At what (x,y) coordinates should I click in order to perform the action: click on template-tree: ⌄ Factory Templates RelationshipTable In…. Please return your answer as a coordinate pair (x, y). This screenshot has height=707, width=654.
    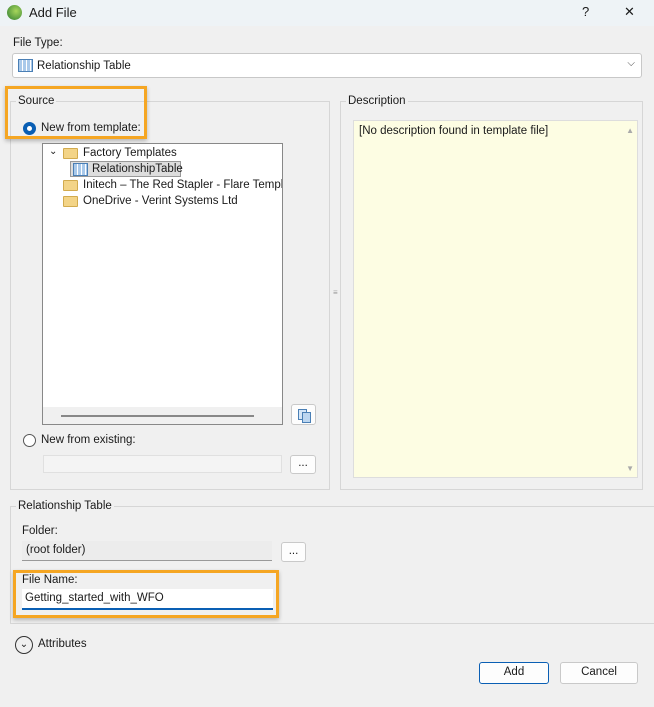
    Looking at the image, I should click on (162, 284).